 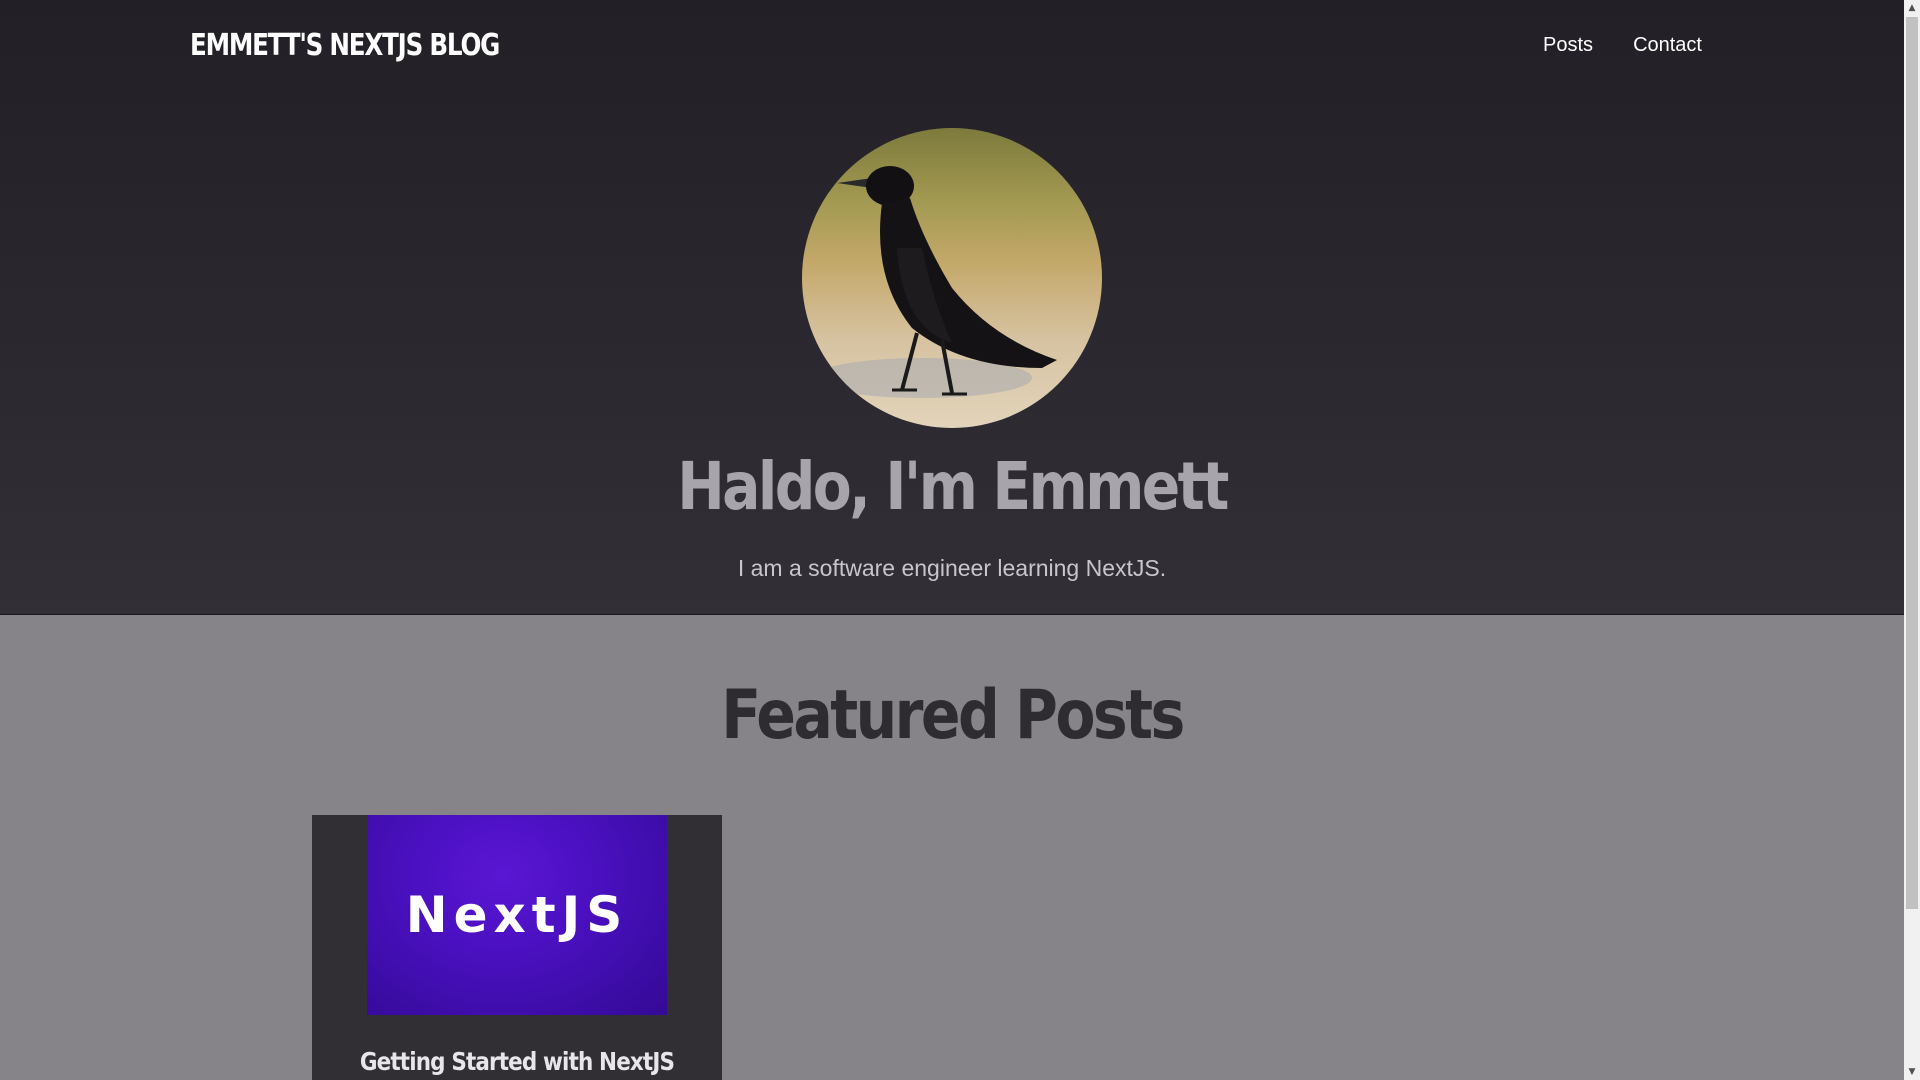 What do you see at coordinates (953, 486) in the screenshot?
I see `hero-title: Haldo, I'm Emmett` at bounding box center [953, 486].